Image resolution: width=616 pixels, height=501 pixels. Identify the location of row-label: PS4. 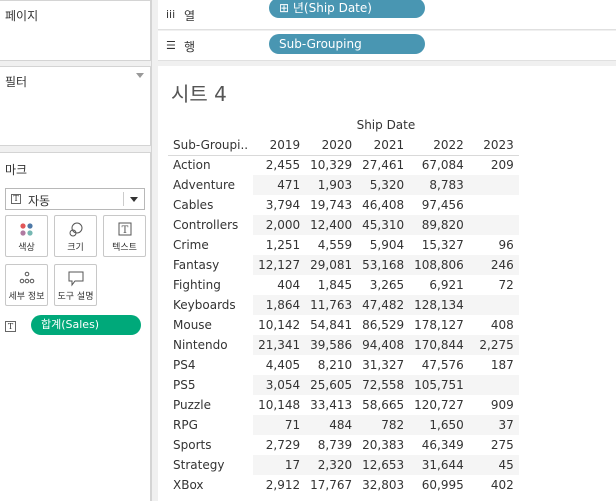
(210, 365).